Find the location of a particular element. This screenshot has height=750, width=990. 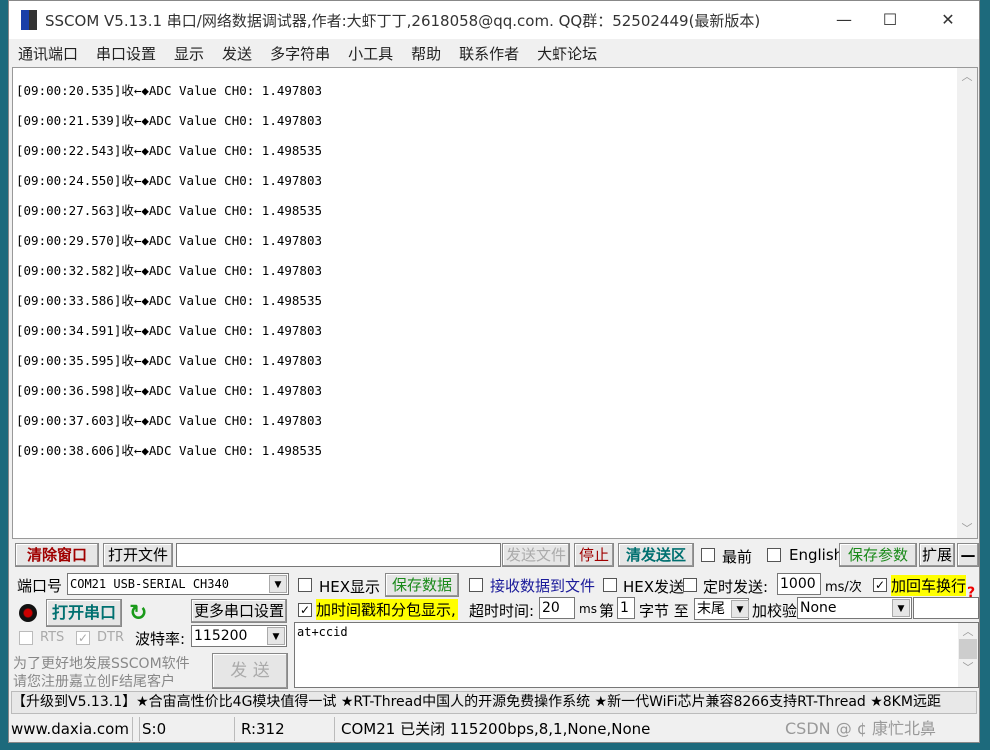

collapse-button: — is located at coordinates (968, 555).